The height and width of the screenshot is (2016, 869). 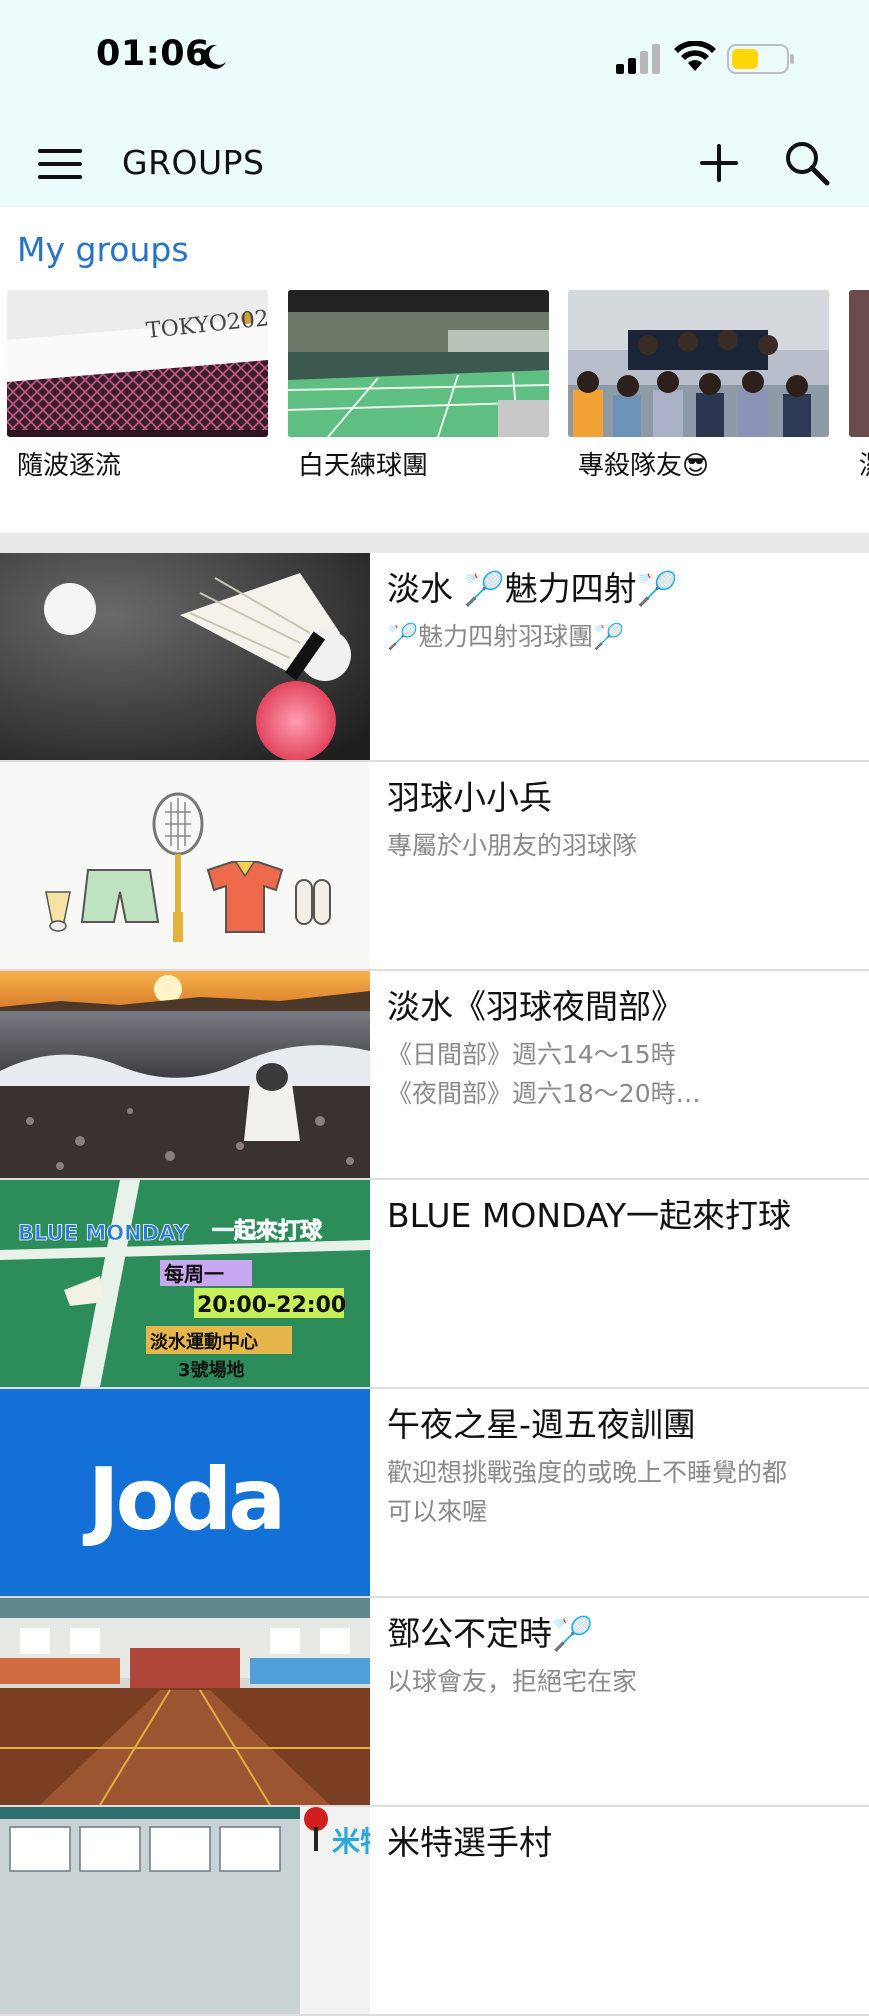 What do you see at coordinates (153, 54) in the screenshot?
I see `status-time: 01:06` at bounding box center [153, 54].